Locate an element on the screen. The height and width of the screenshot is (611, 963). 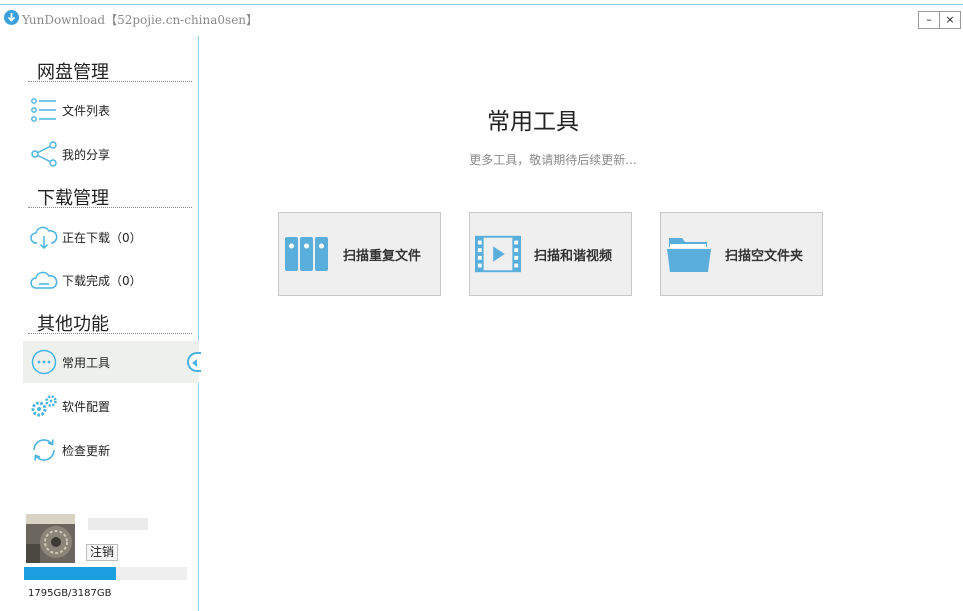
window-top-border is located at coordinates (481, 4).